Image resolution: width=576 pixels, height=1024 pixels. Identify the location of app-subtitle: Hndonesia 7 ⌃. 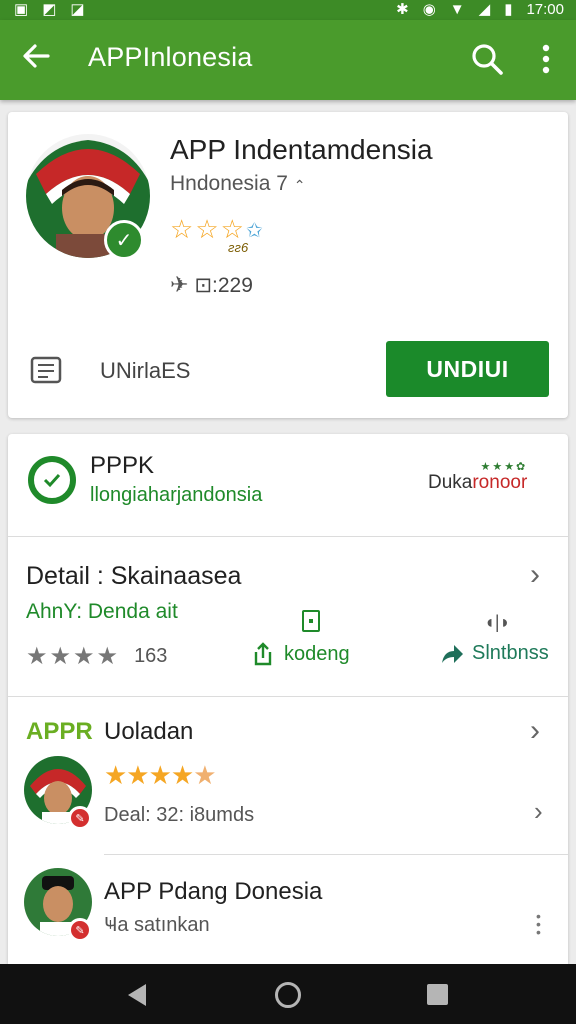
(238, 183).